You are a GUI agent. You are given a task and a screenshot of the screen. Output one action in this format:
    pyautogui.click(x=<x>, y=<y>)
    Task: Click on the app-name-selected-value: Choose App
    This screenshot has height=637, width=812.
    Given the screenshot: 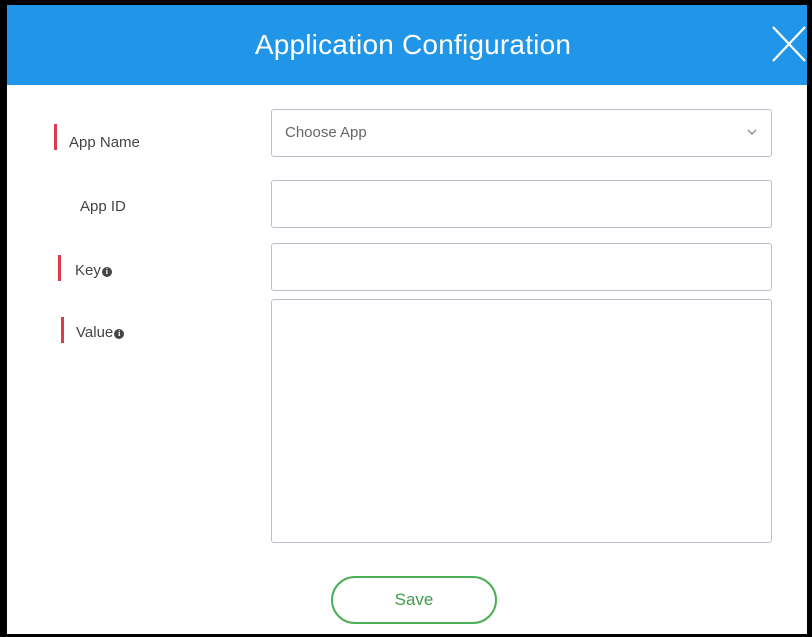 What is the action you would take?
    pyautogui.click(x=326, y=132)
    